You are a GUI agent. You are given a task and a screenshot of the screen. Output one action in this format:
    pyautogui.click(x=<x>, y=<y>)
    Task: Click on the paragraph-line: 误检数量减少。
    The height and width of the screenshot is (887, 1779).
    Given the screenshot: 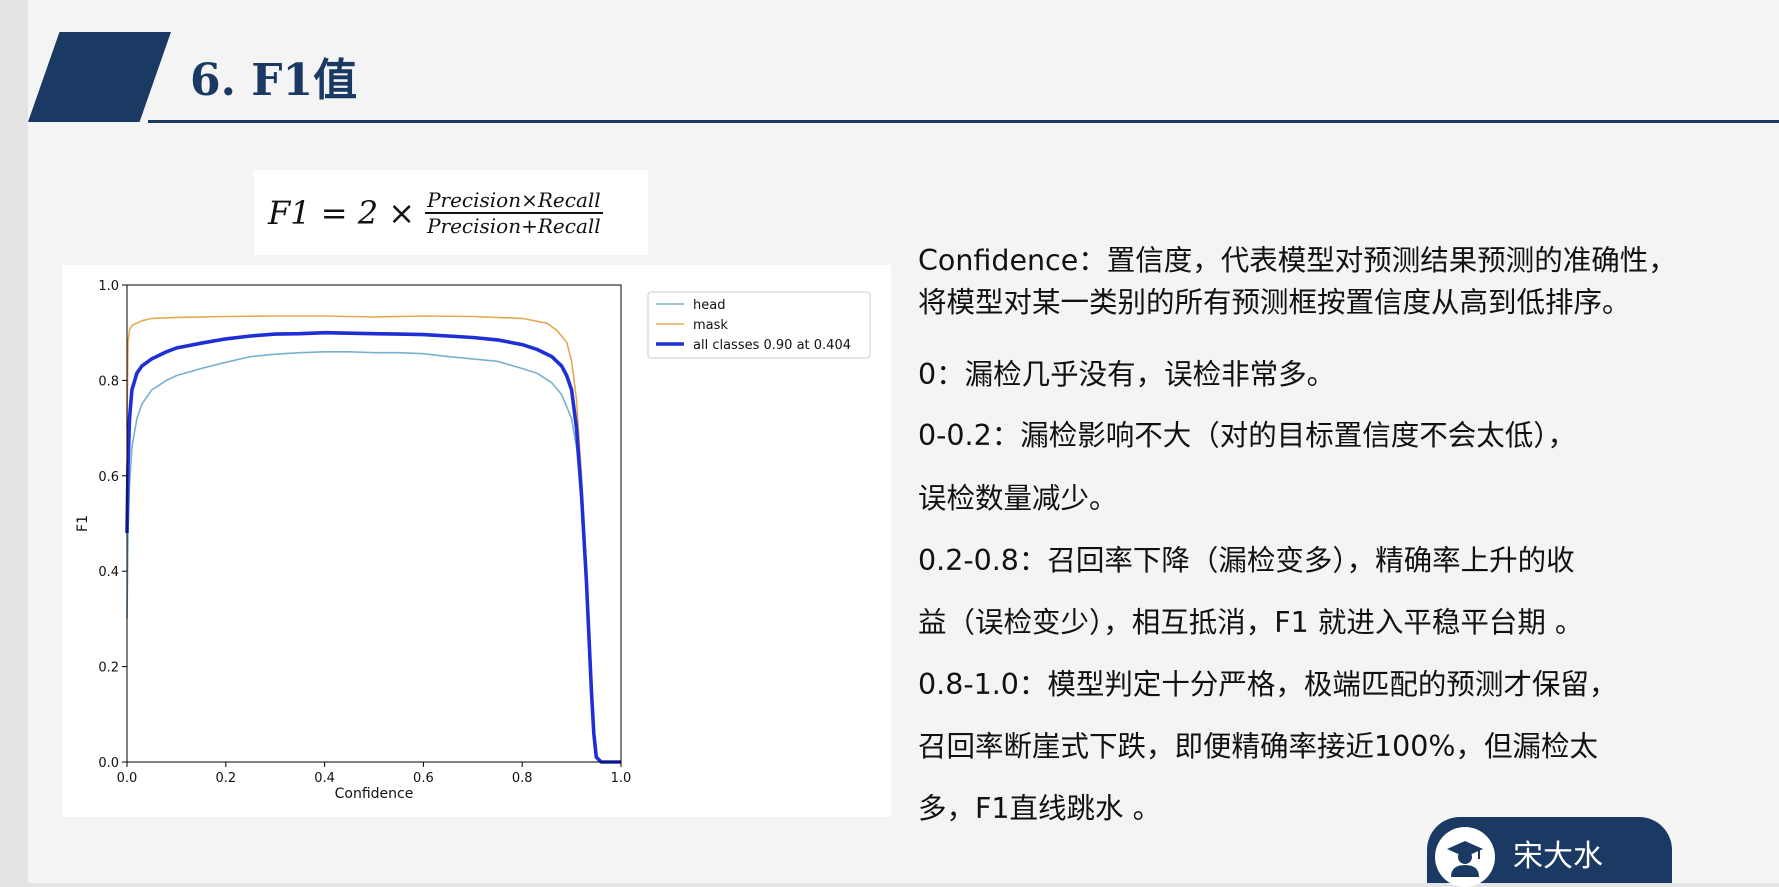 What is the action you would take?
    pyautogui.click(x=1018, y=498)
    